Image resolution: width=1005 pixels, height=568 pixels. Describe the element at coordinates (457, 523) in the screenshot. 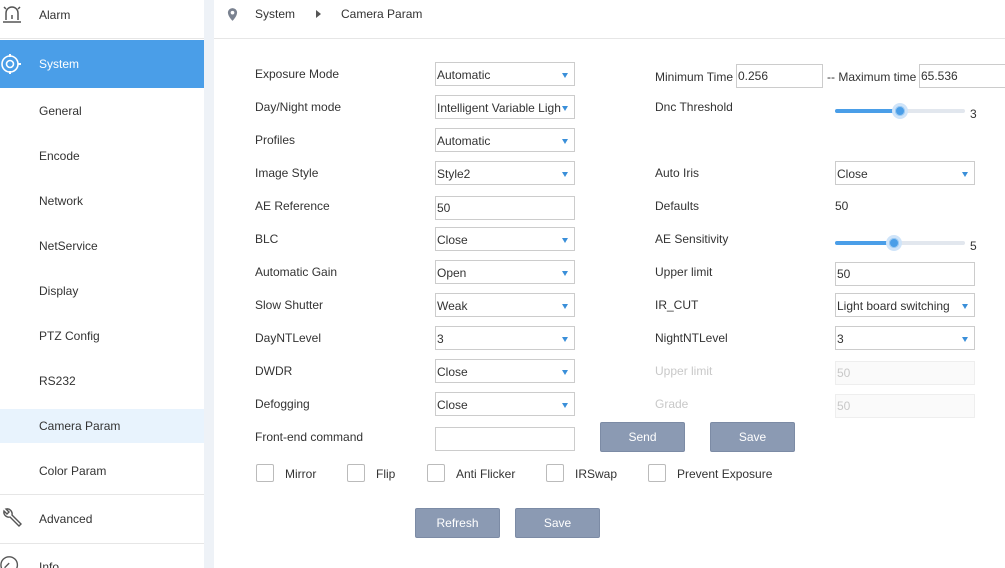

I see `refresh-button: Refresh` at that location.